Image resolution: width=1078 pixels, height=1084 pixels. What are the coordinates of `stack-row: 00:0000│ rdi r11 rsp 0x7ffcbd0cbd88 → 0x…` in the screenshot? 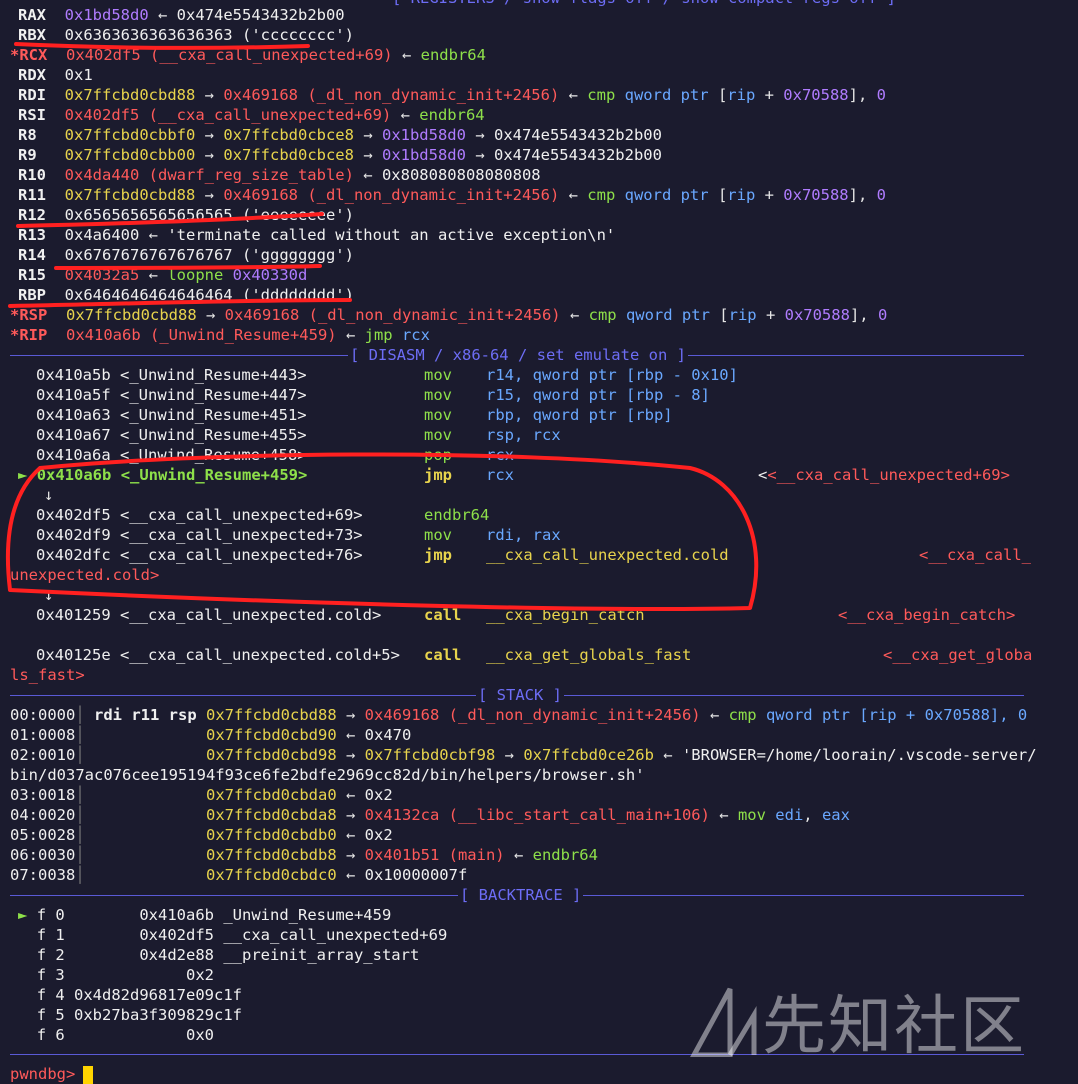 It's located at (519, 715).